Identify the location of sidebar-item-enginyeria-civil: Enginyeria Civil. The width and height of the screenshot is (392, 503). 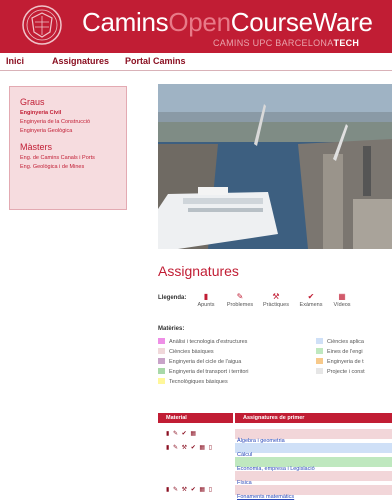
(73, 113).